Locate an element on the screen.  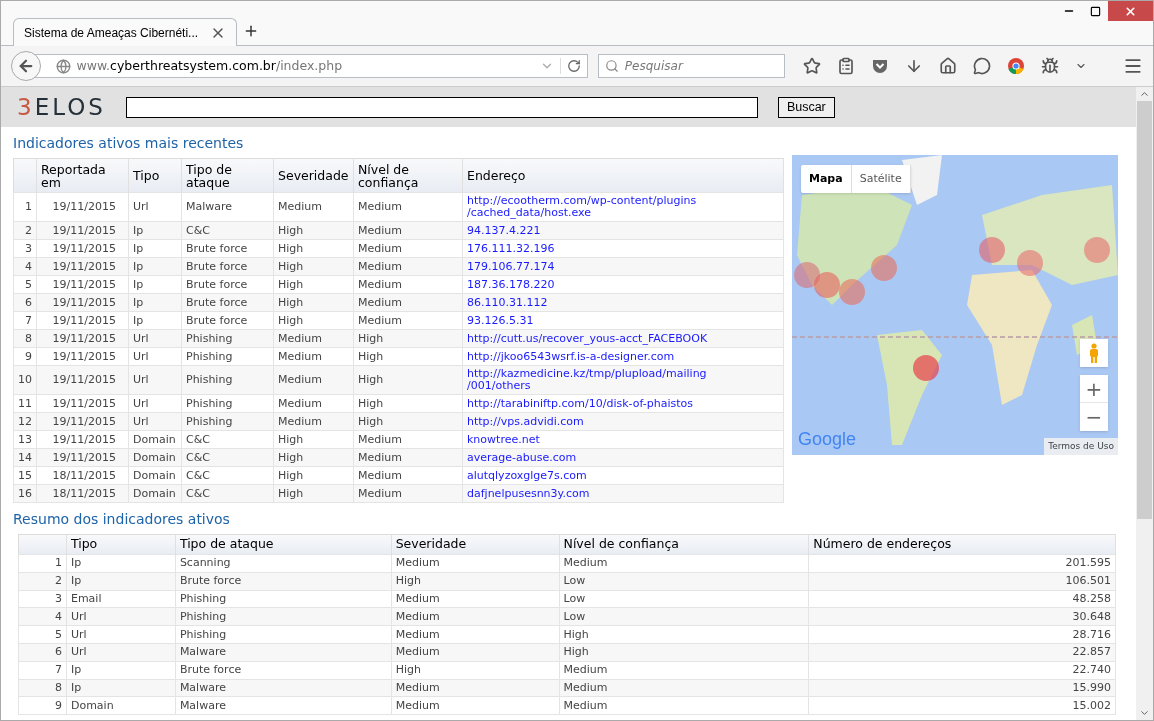
bug-icon is located at coordinates (1050, 66).